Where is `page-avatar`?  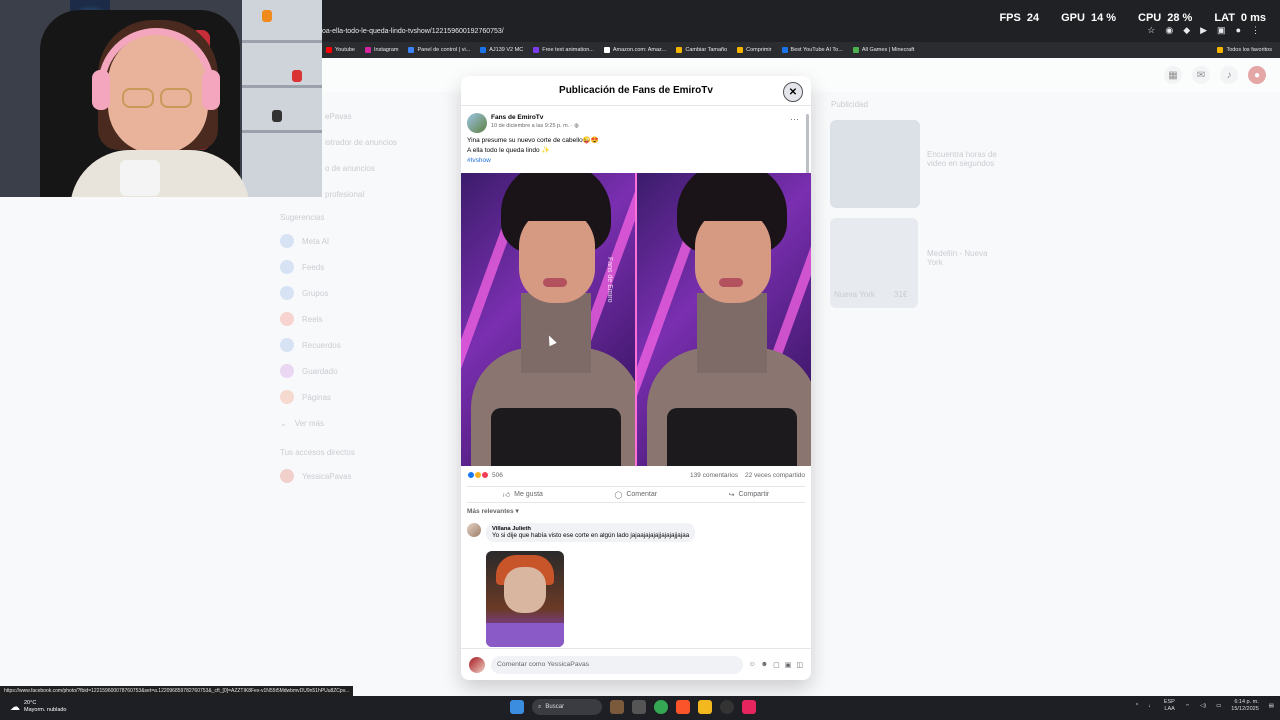 page-avatar is located at coordinates (477, 123).